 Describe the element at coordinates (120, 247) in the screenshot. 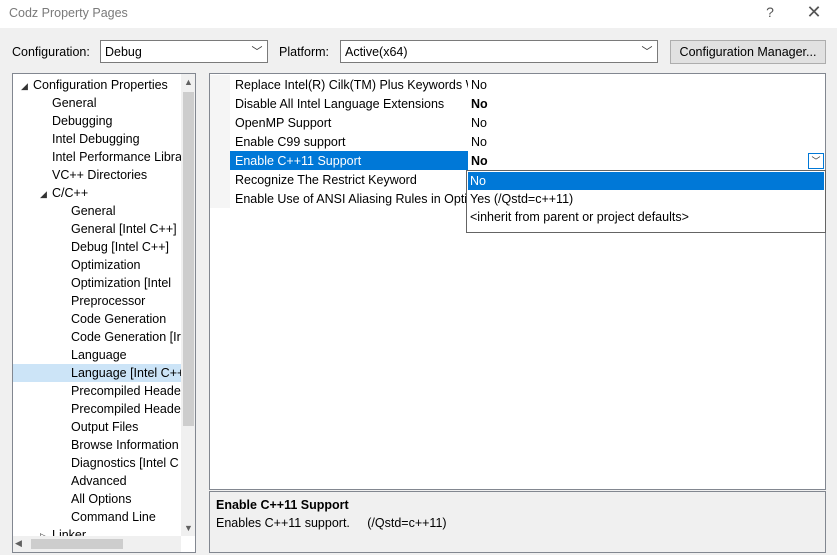

I see `tree-item-label: Debug [Intel C++]` at that location.